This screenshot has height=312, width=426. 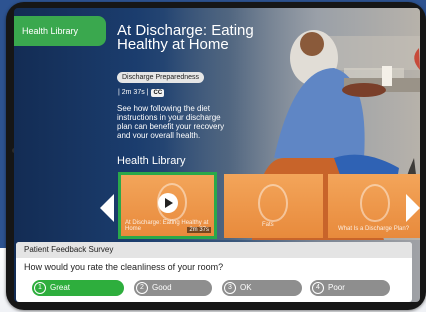 What do you see at coordinates (413, 208) in the screenshot?
I see `carousel-next-icon` at bounding box center [413, 208].